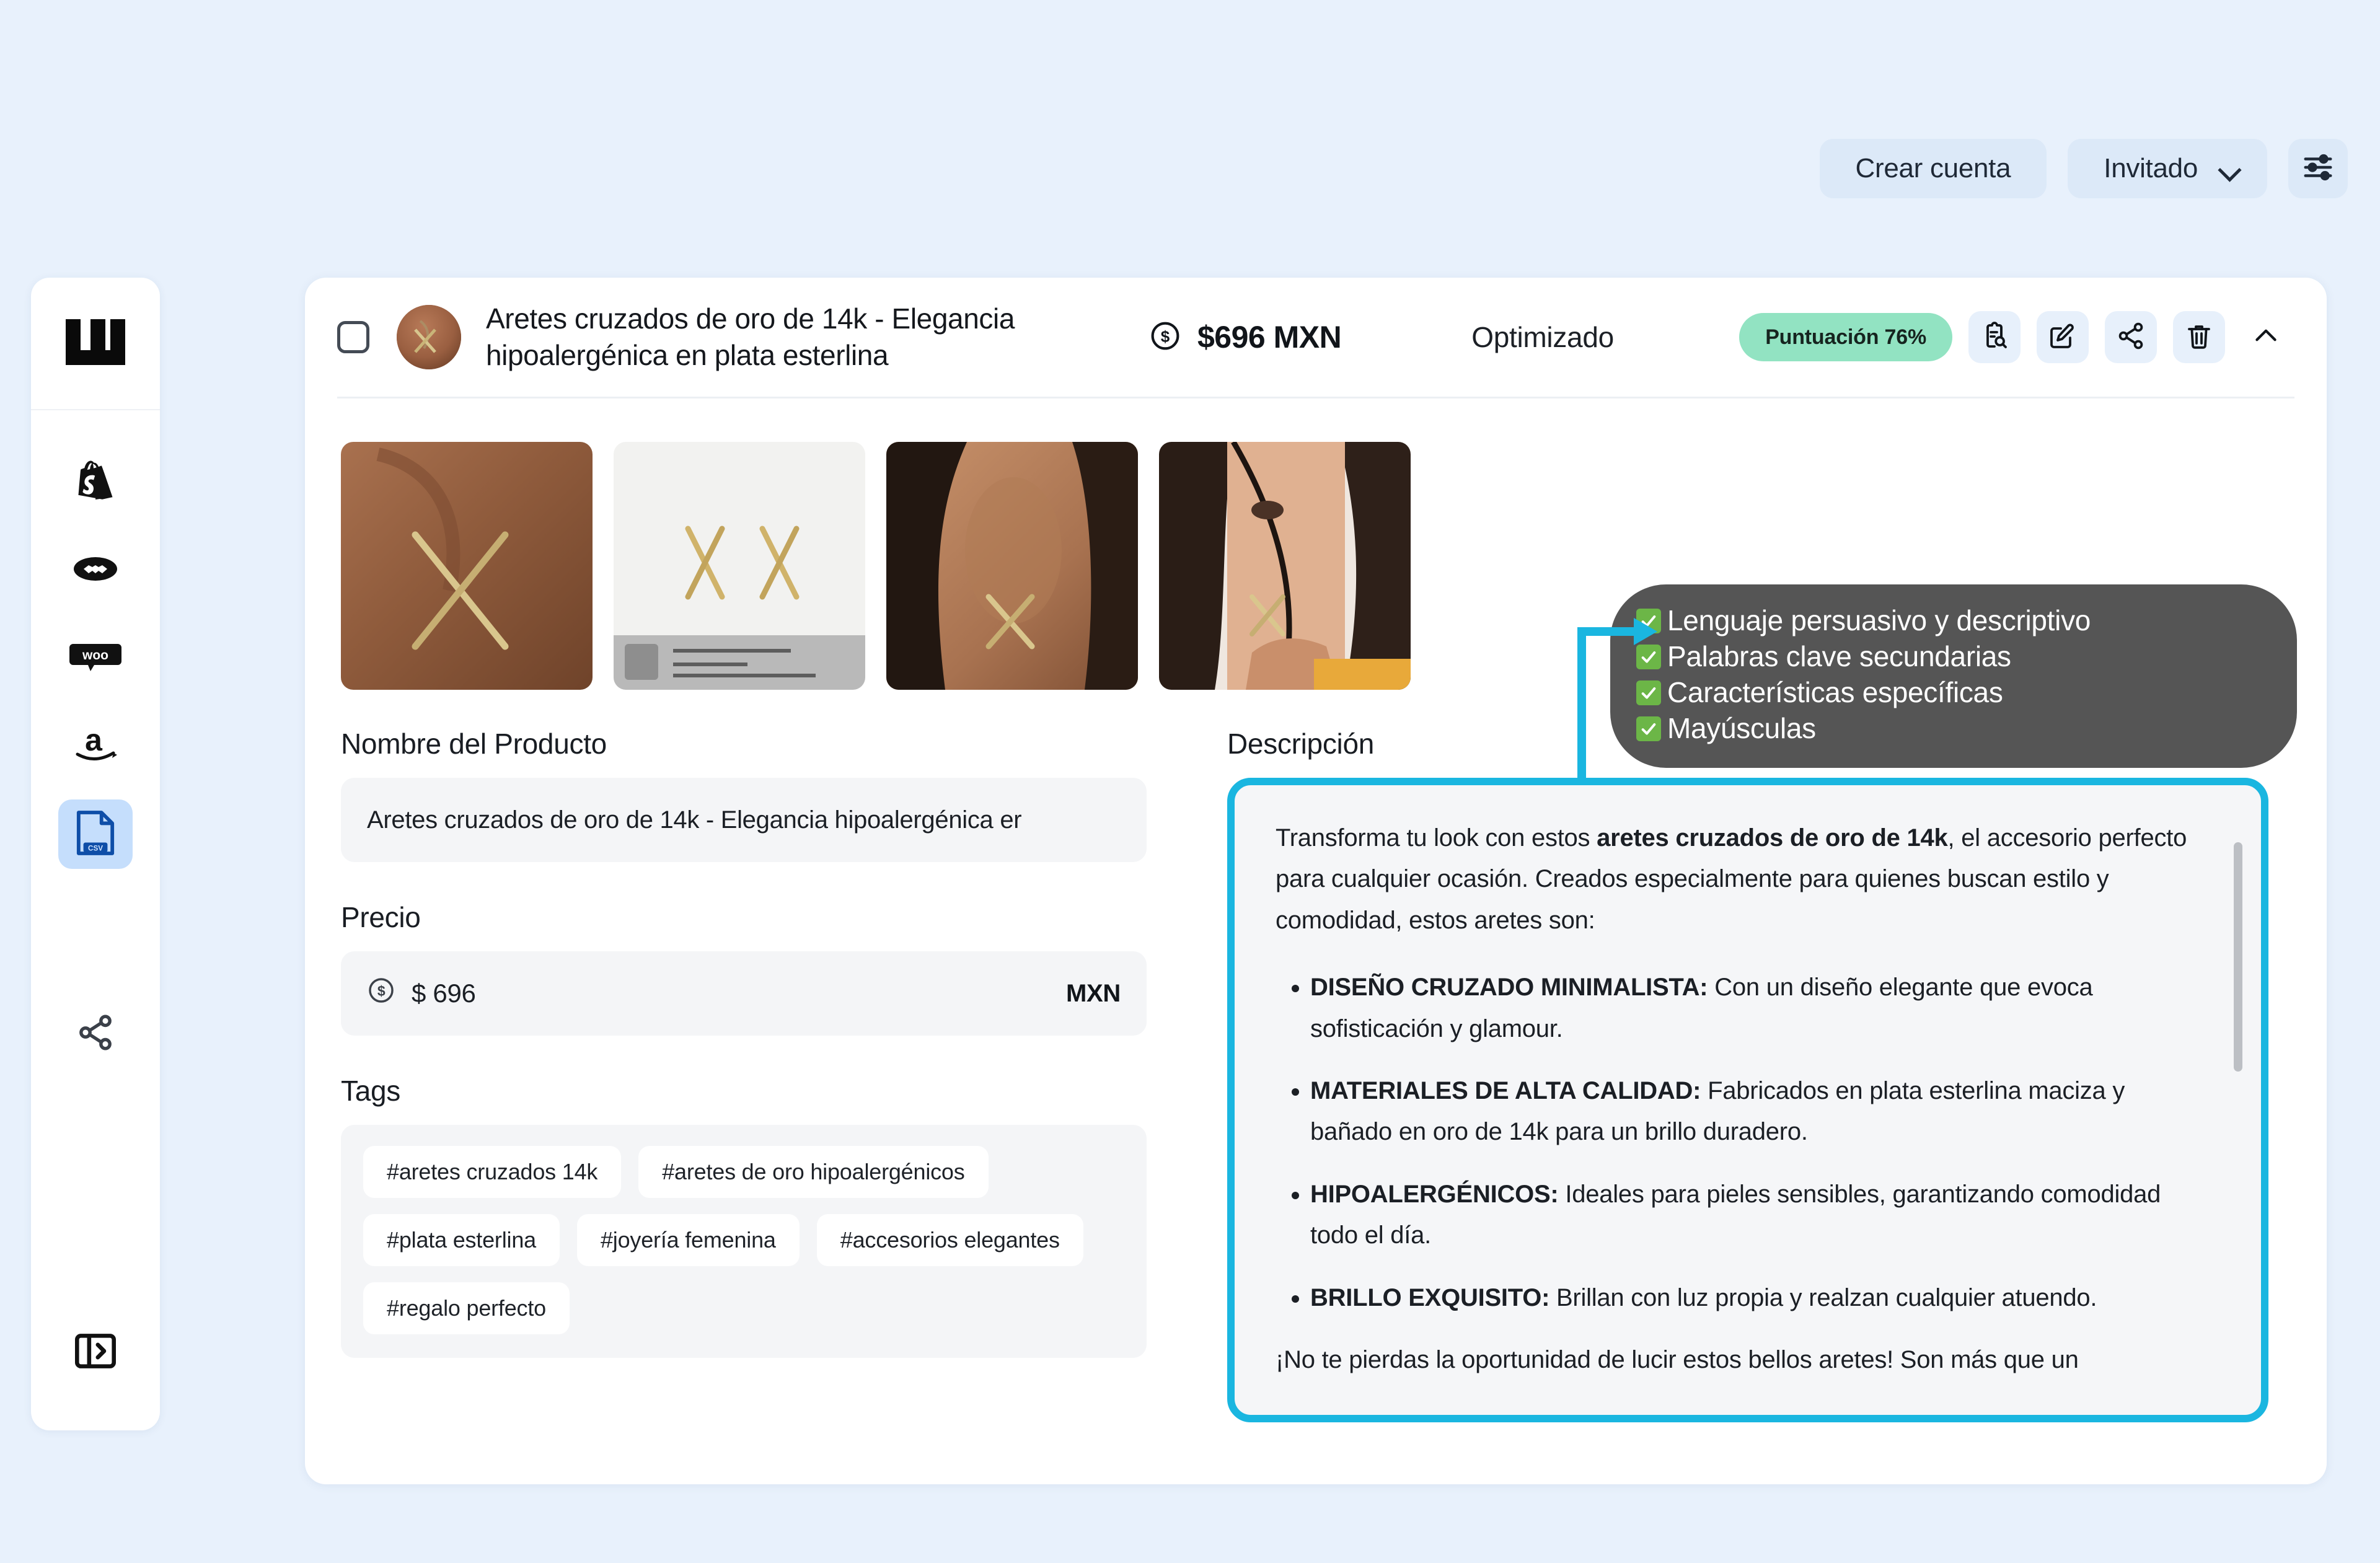 This screenshot has width=2380, height=1563. I want to click on status-badge: Puntuación 76%, so click(1845, 337).